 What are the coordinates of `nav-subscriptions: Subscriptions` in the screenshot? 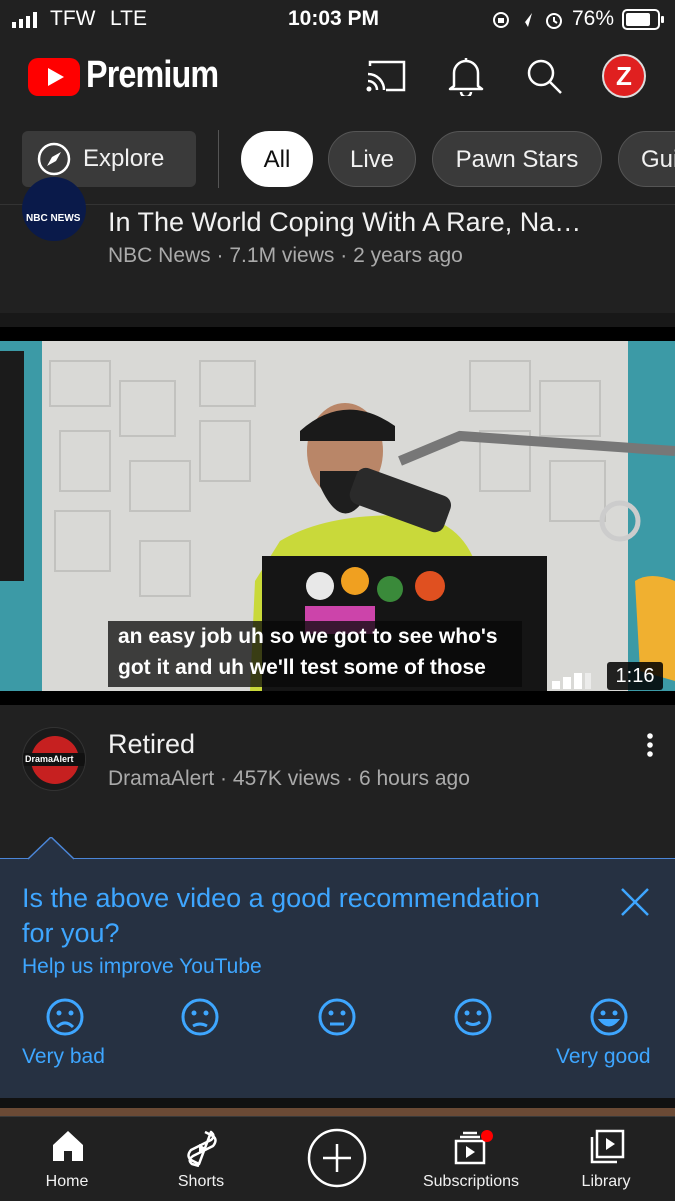 It's located at (471, 1159).